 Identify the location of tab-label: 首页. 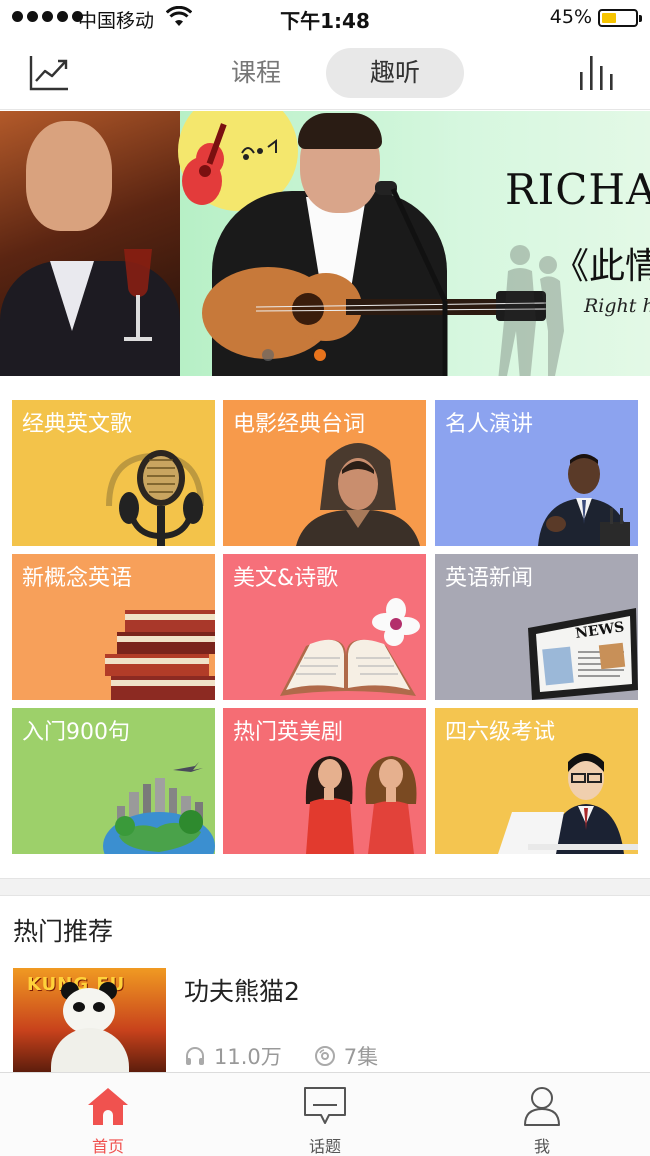
(107, 1146).